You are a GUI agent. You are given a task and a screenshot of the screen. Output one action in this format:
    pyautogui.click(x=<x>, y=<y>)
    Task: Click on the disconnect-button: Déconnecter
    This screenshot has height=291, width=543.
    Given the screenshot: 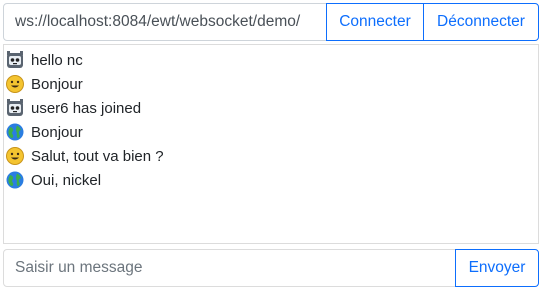 What is the action you would take?
    pyautogui.click(x=481, y=22)
    